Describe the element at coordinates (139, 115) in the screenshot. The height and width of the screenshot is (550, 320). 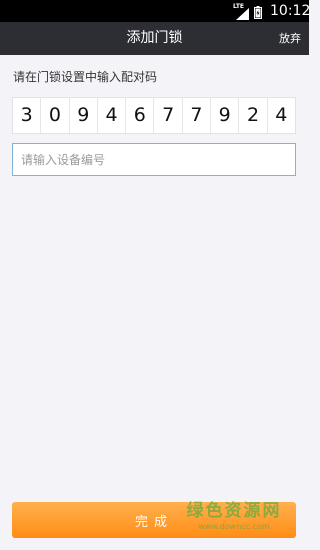
I see `pairing-code-digit: 6` at that location.